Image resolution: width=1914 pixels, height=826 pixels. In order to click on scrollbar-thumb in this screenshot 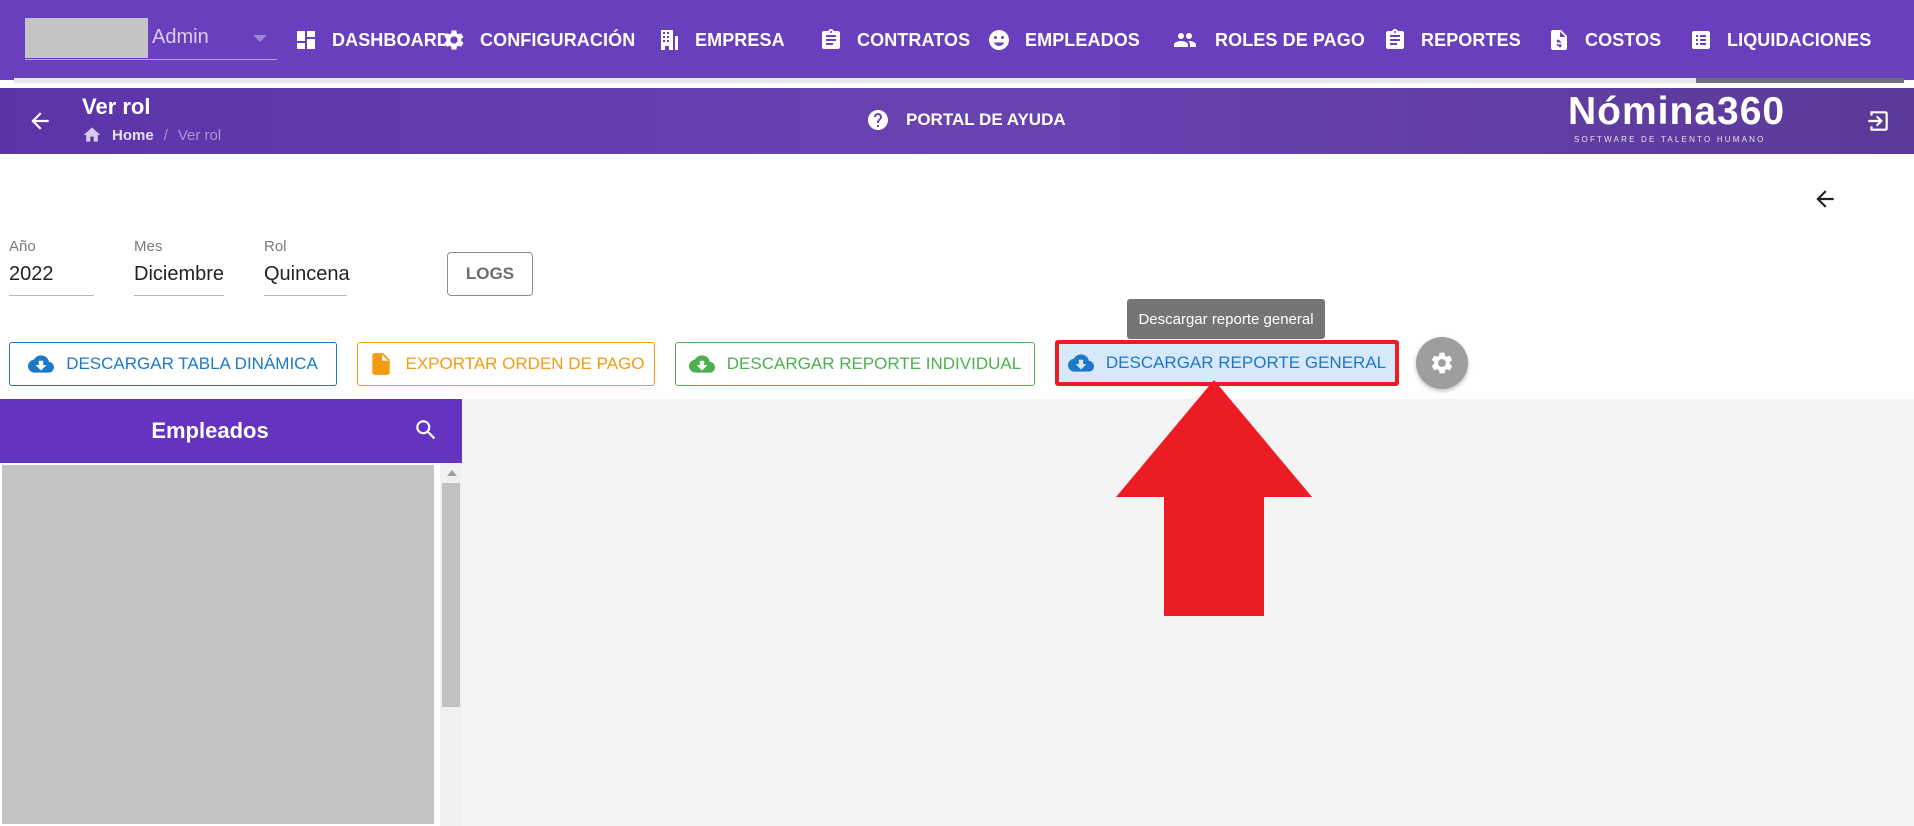, I will do `click(451, 595)`.